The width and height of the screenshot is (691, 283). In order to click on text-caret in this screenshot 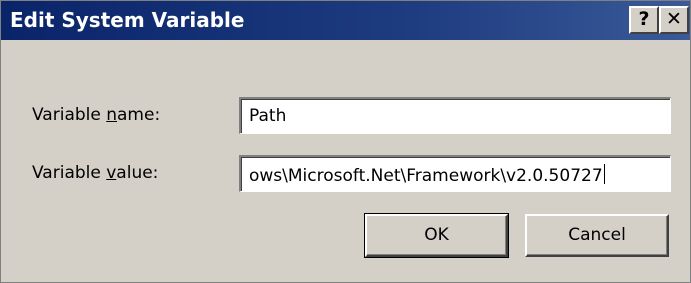, I will do `click(604, 174)`.